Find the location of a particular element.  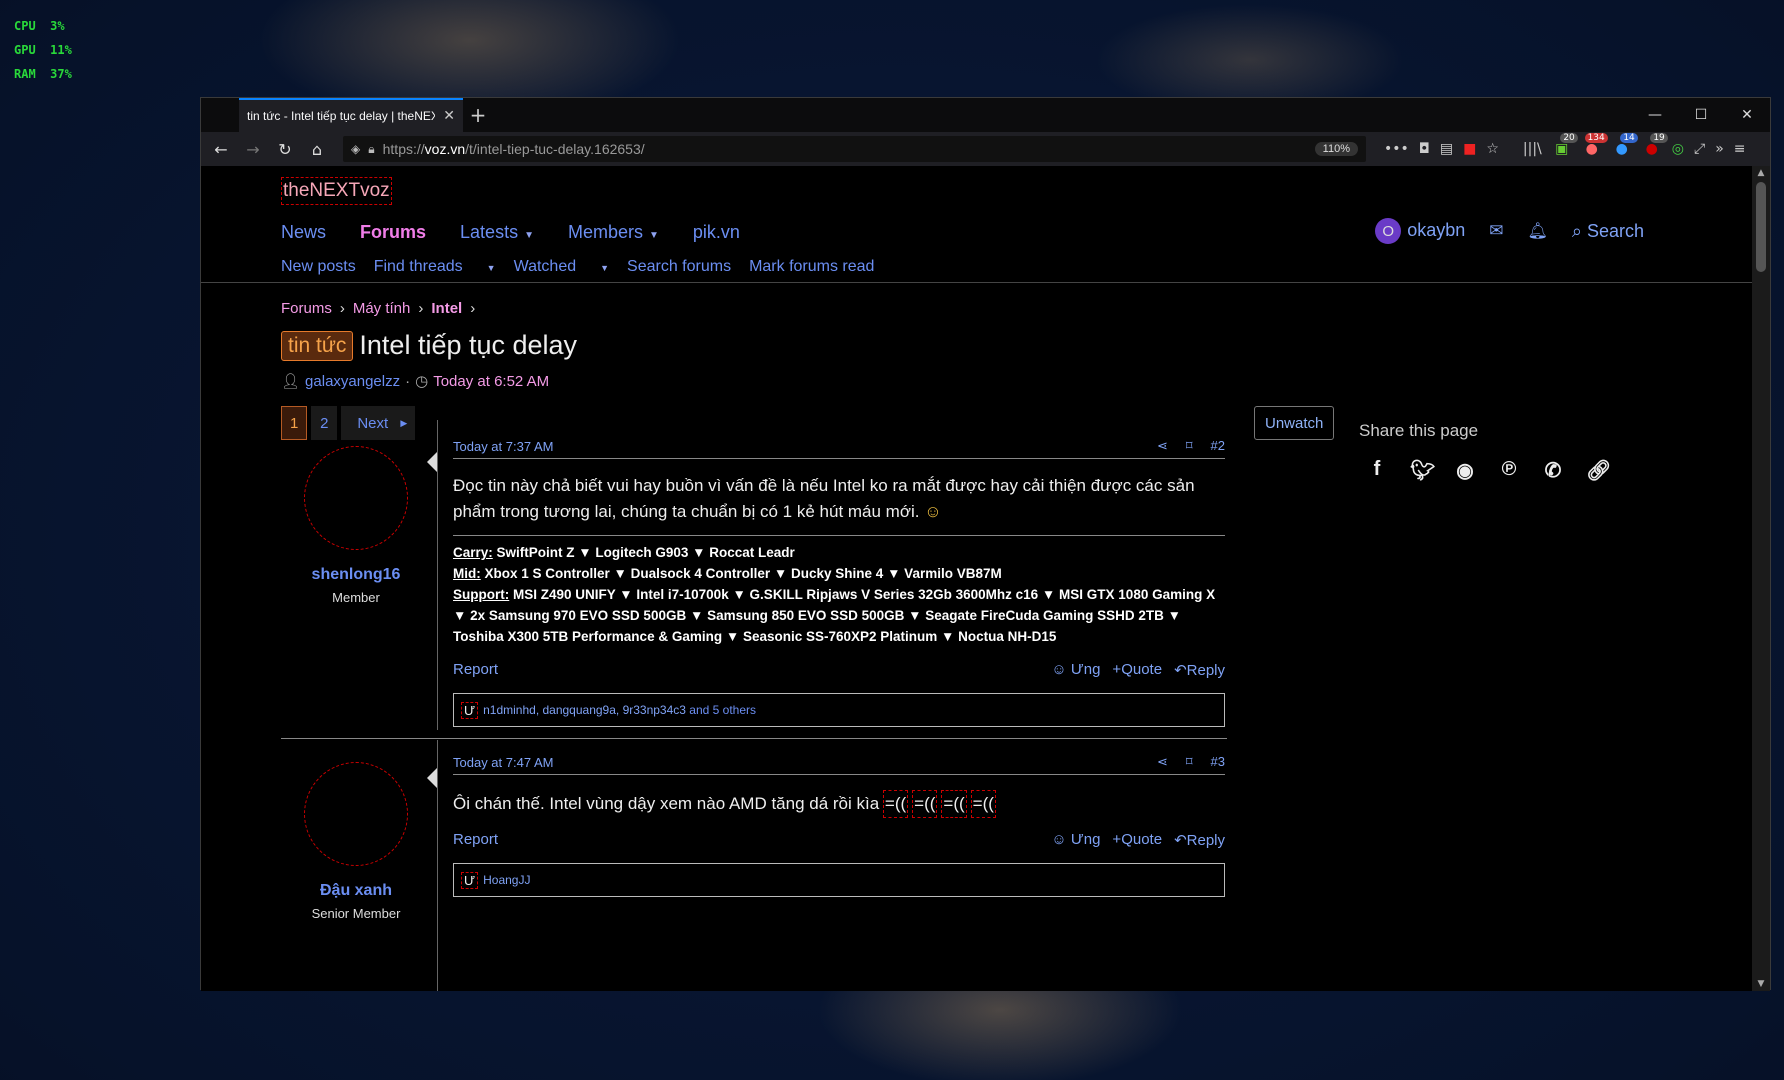

close-window-icon: ✕ is located at coordinates (1747, 115).